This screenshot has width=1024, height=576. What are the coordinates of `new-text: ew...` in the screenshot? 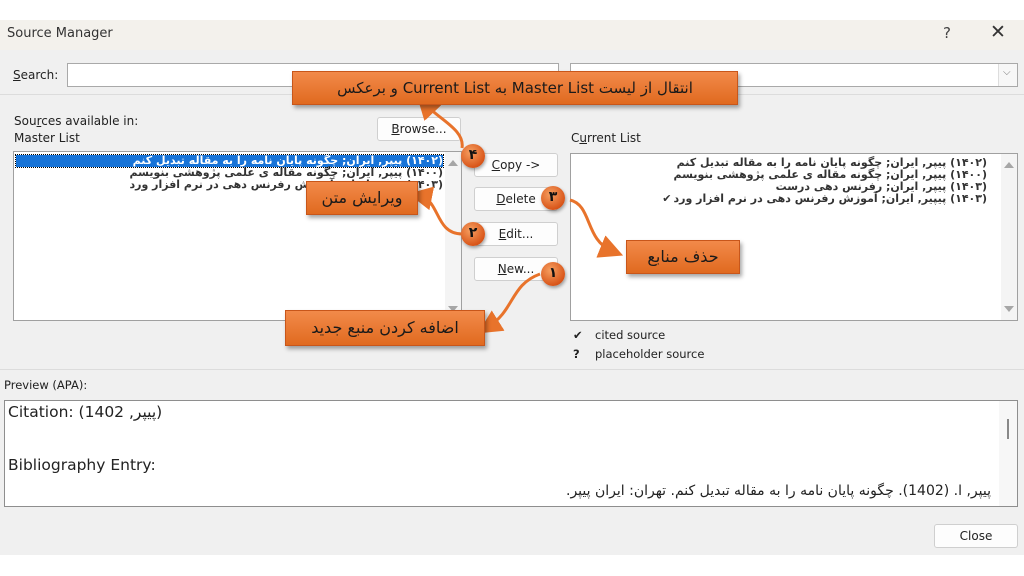 It's located at (520, 269).